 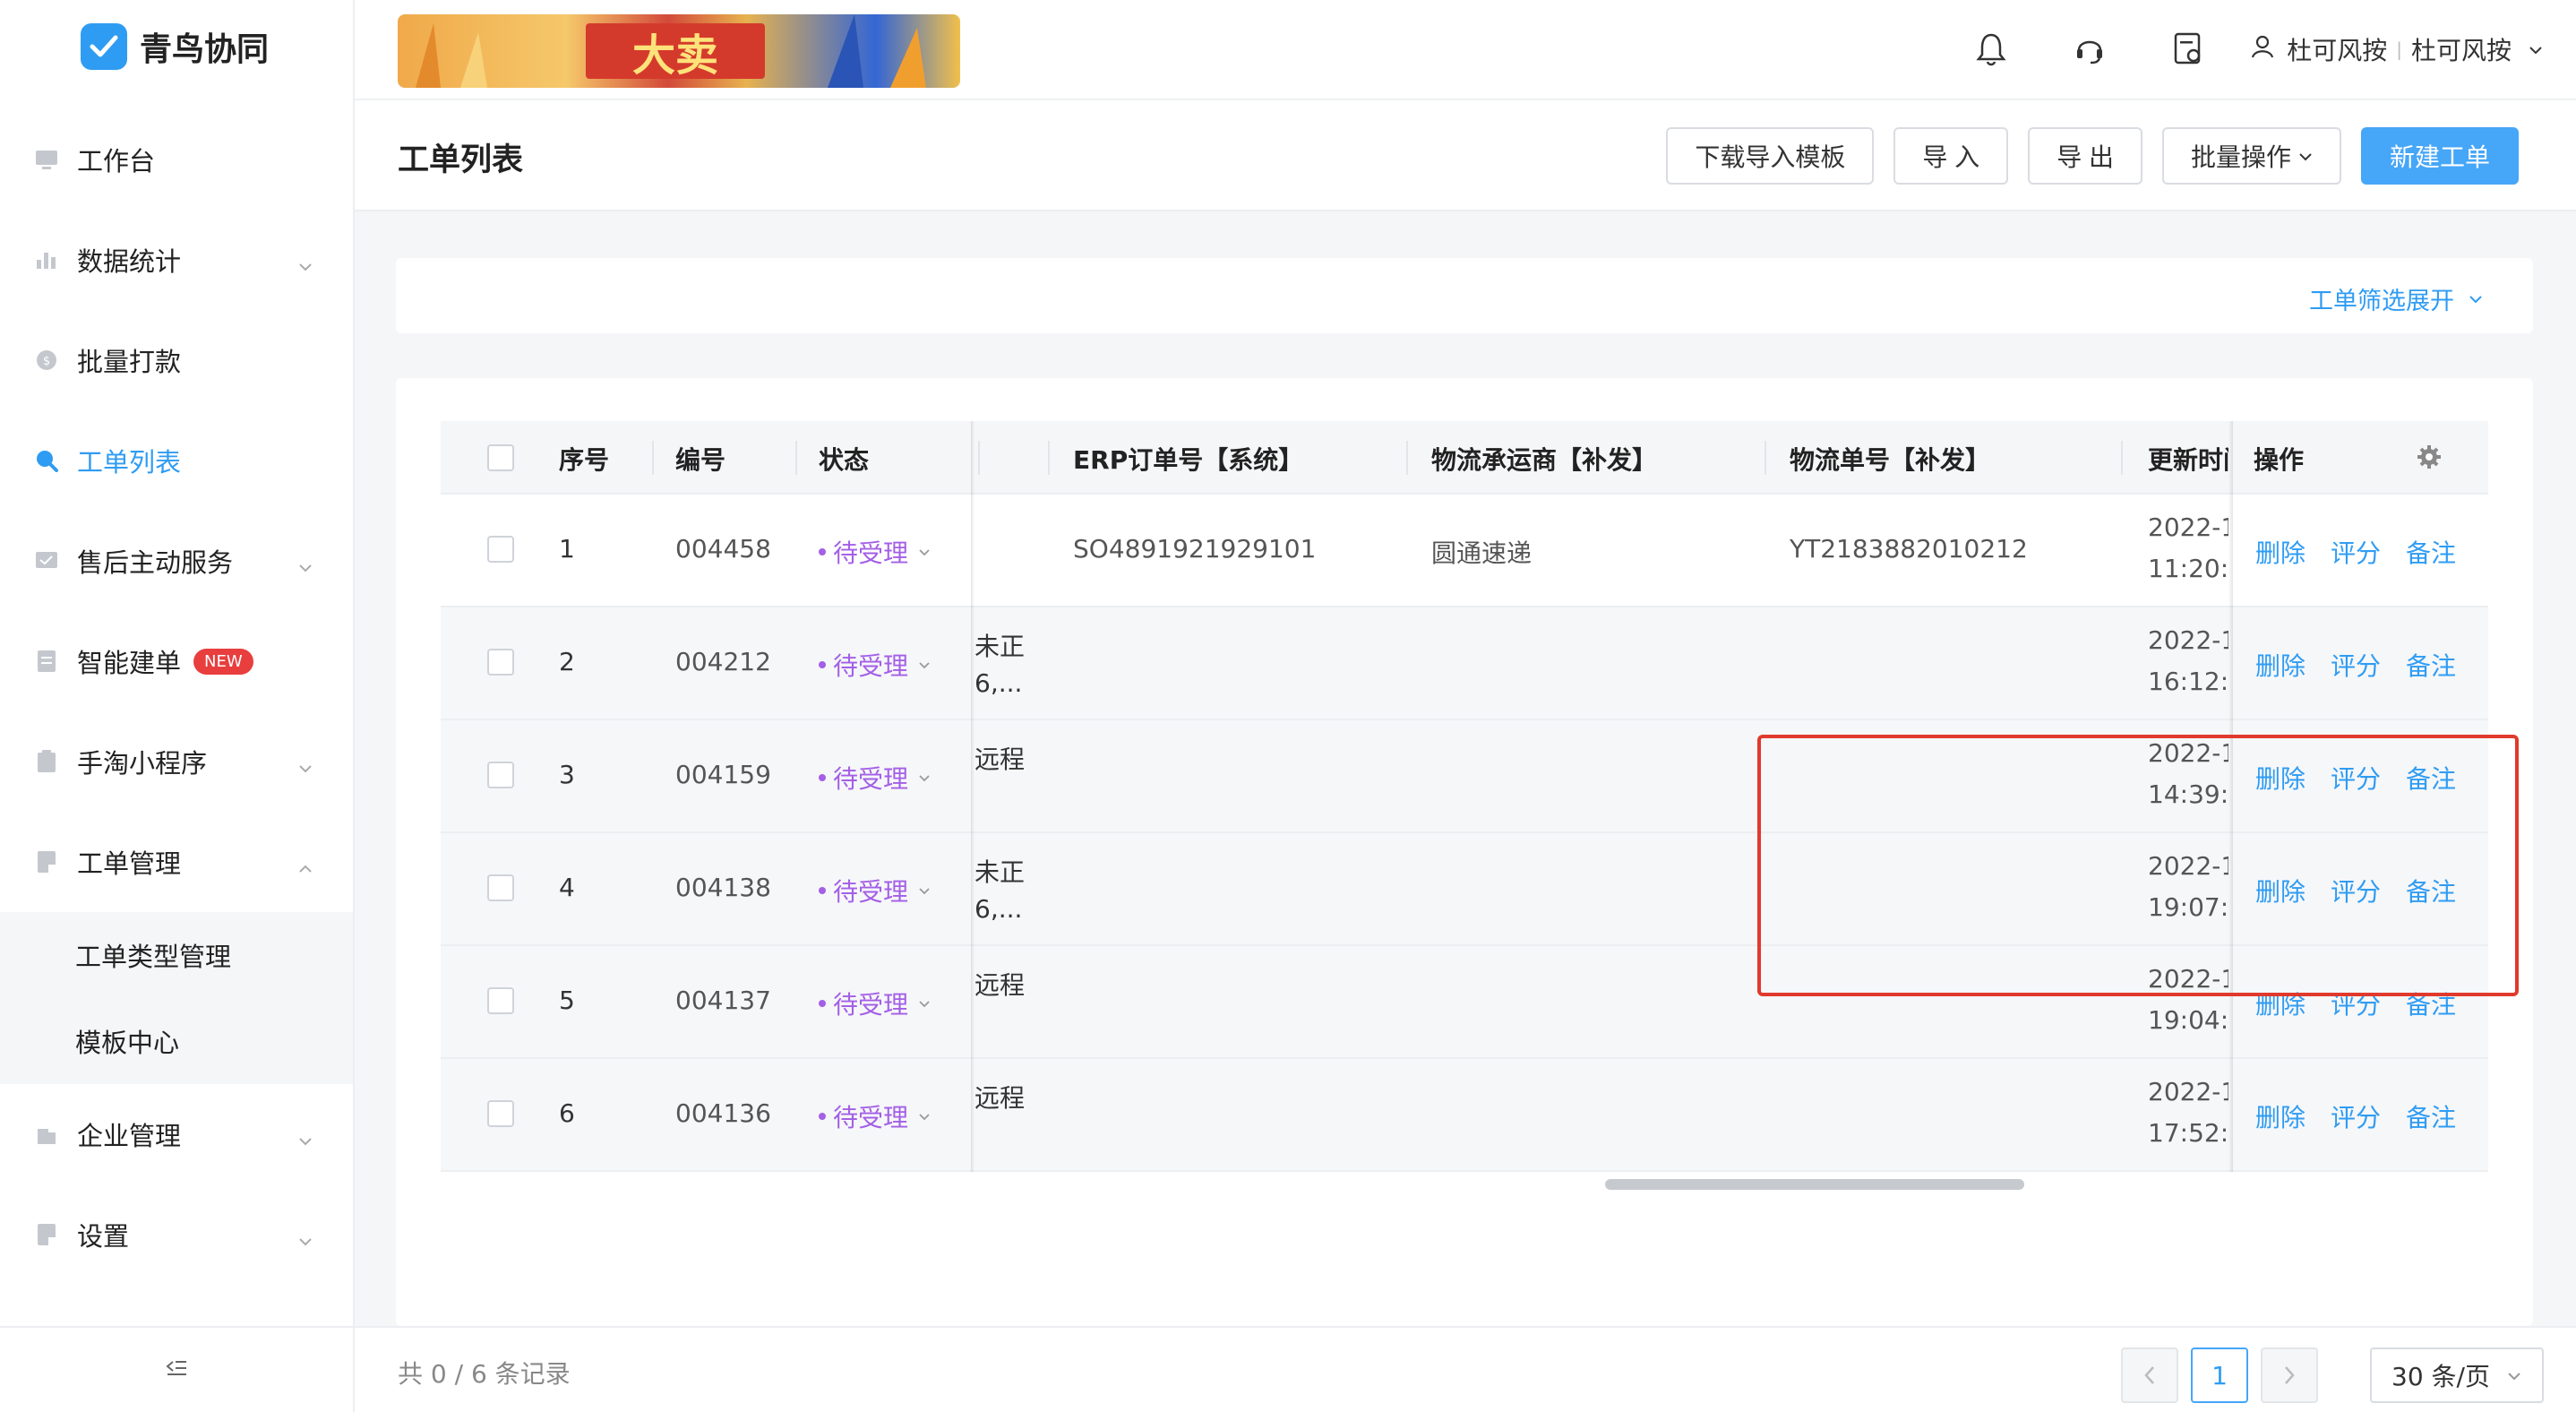 What do you see at coordinates (1464, 295) in the screenshot?
I see `filter-panel: 工单筛选展开` at bounding box center [1464, 295].